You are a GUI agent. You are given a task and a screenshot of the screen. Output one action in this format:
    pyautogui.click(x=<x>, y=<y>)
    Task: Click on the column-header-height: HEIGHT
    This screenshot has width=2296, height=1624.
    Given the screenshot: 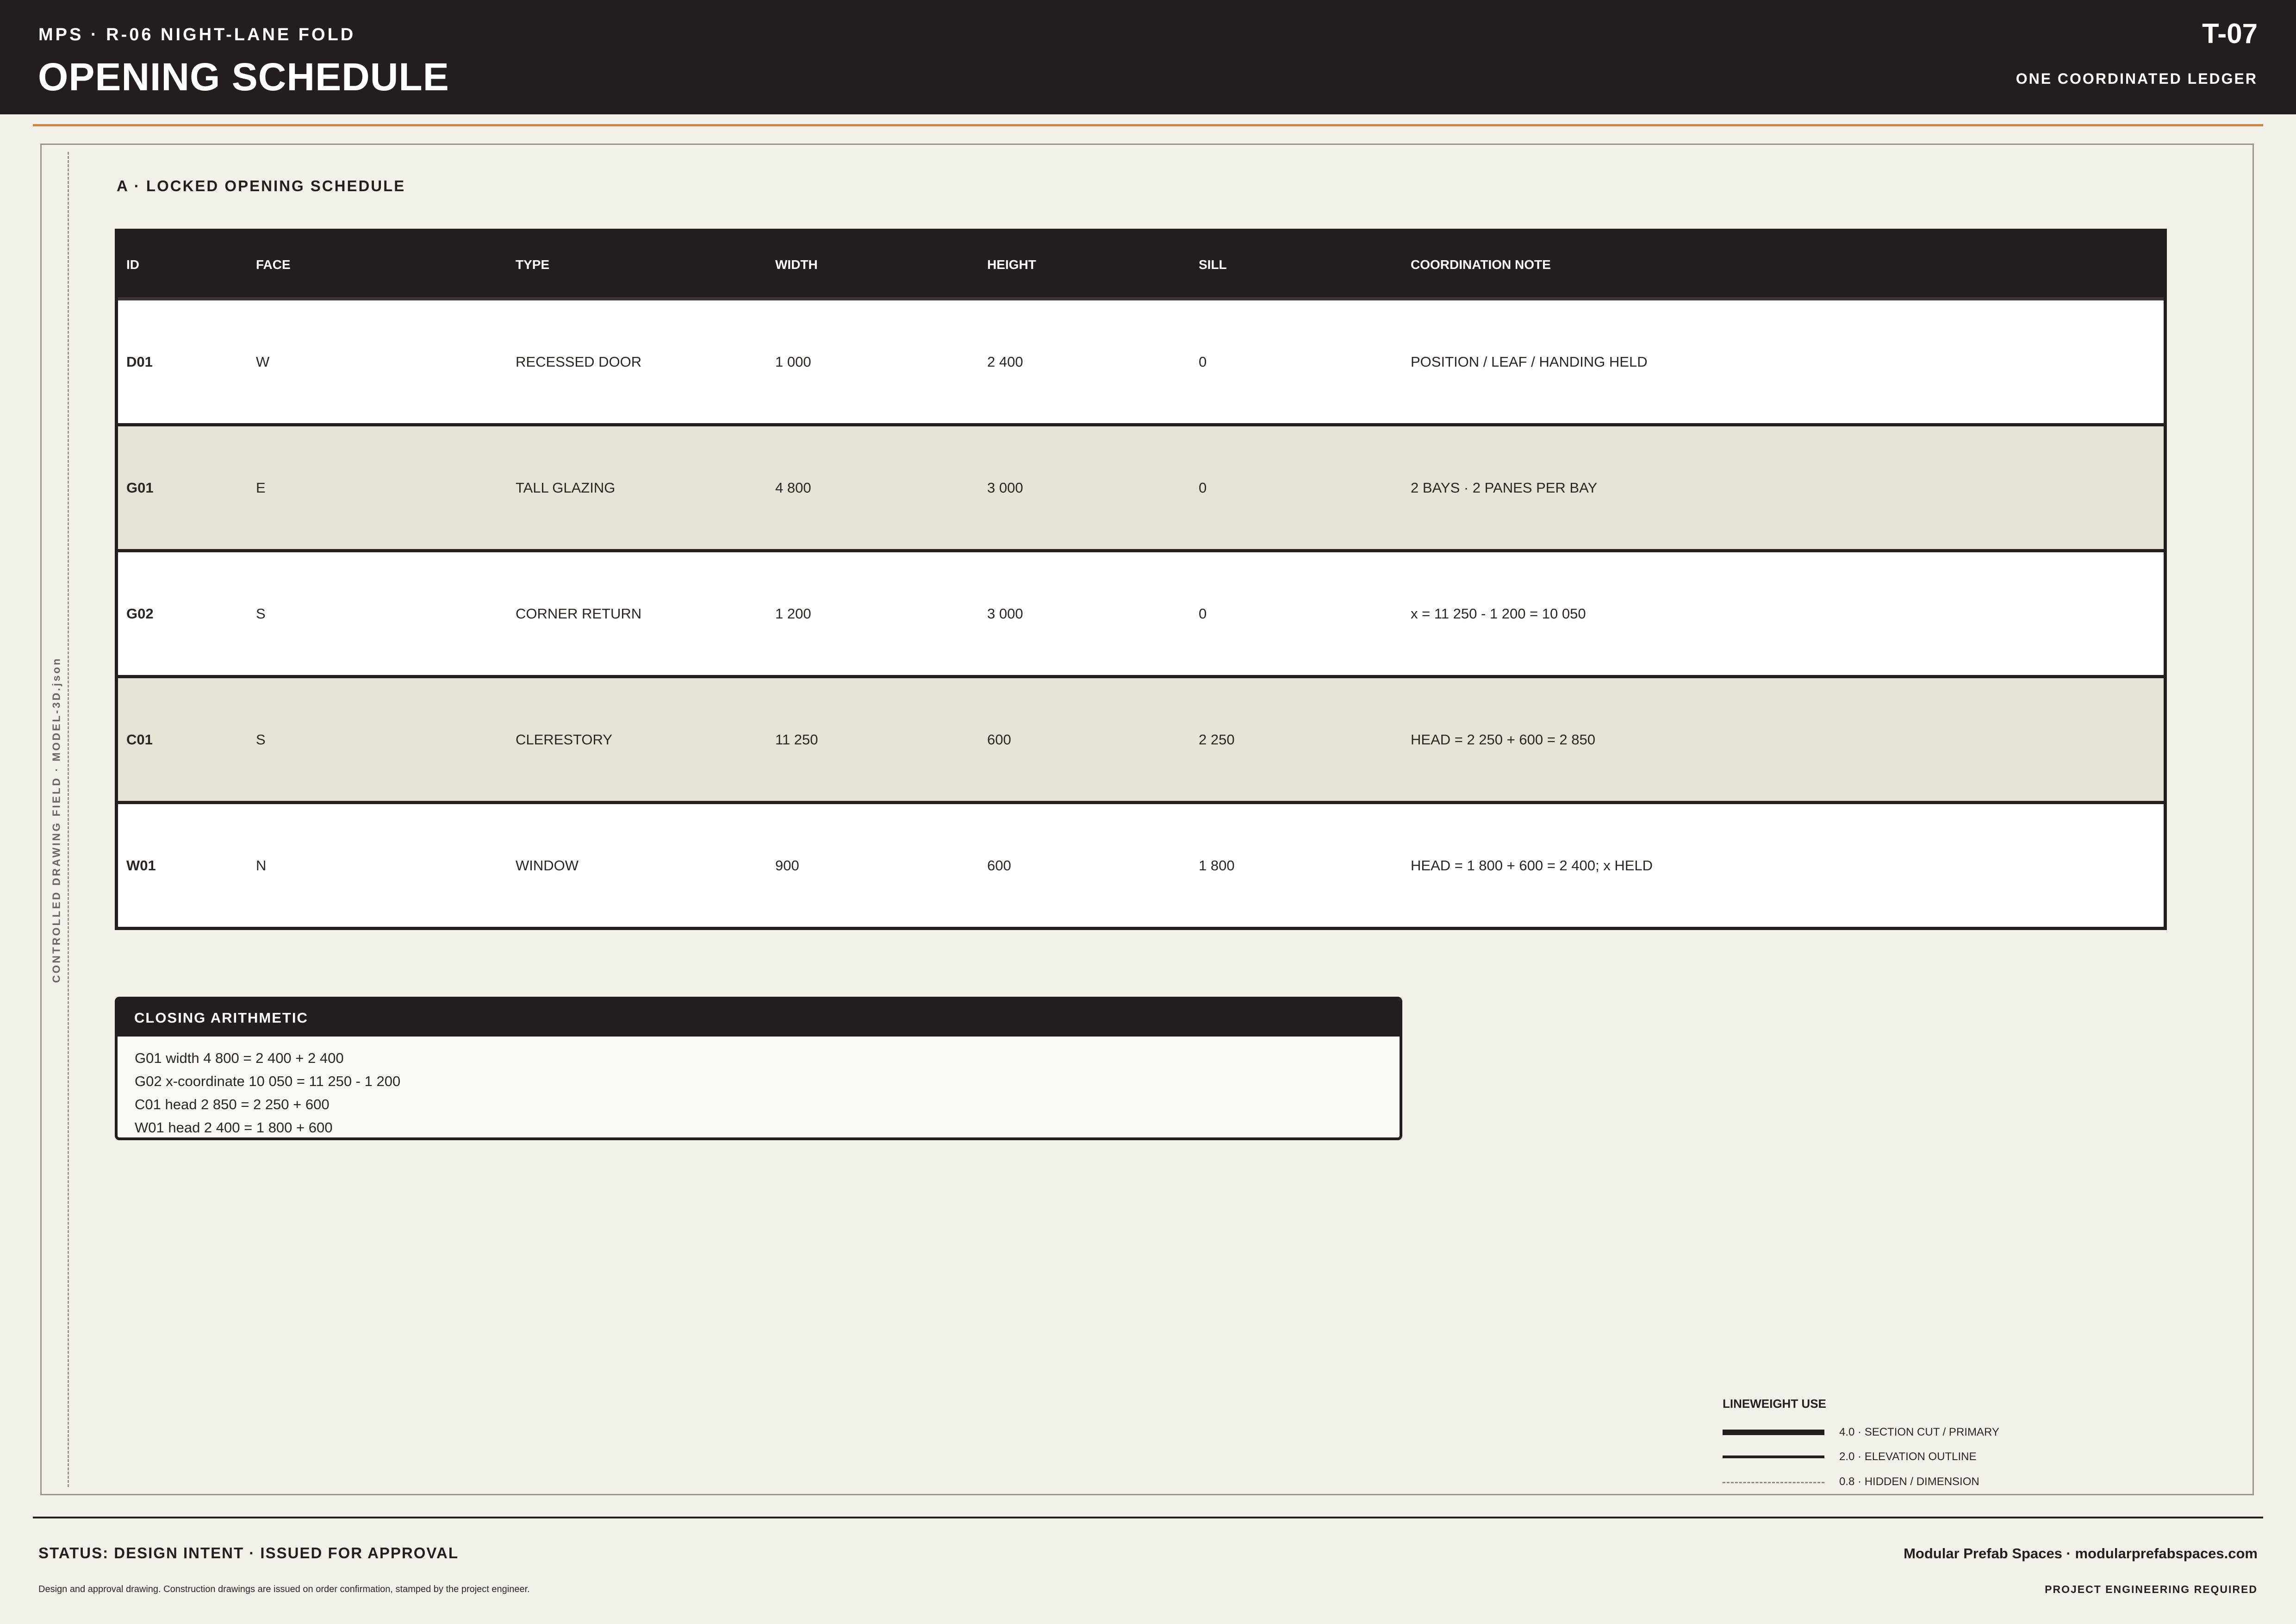 What is the action you would take?
    pyautogui.click(x=1011, y=264)
    